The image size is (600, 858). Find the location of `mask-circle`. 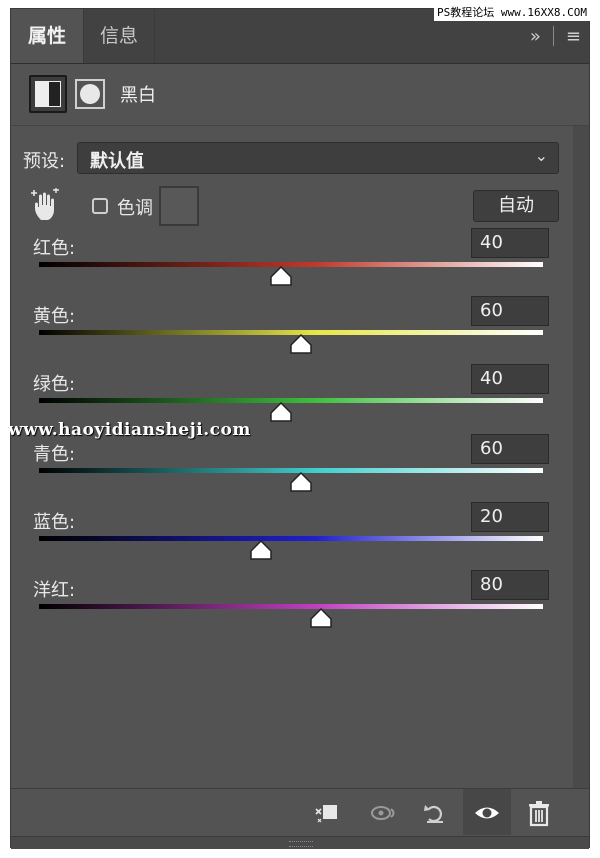

mask-circle is located at coordinates (90, 94).